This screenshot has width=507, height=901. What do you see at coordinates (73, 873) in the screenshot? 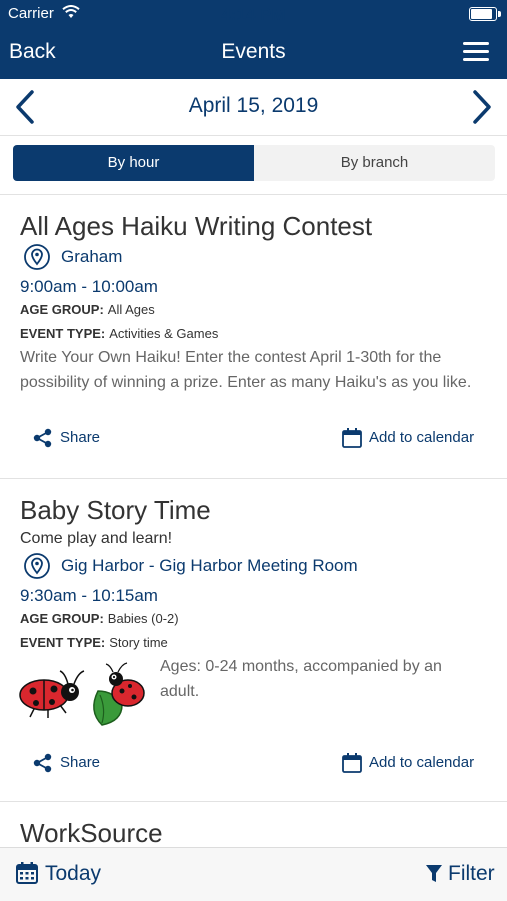
I see `today-label: Today` at bounding box center [73, 873].